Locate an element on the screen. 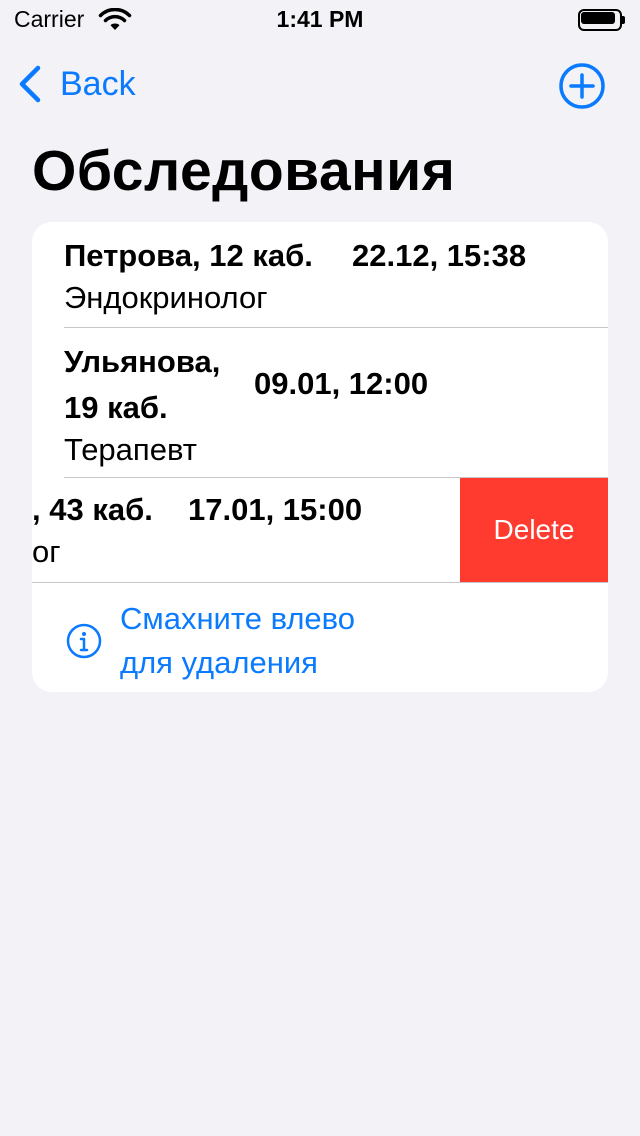 The image size is (640, 1136). hint-text: Смахните влево для удаления is located at coordinates (270, 641).